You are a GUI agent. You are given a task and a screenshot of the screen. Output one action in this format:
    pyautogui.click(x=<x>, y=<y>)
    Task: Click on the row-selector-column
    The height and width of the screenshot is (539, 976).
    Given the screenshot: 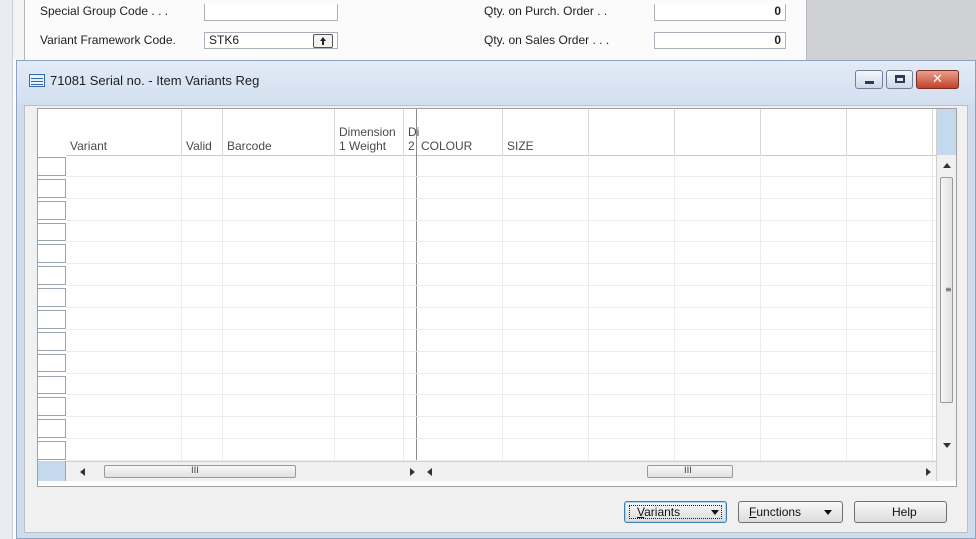 What is the action you would take?
    pyautogui.click(x=52, y=308)
    